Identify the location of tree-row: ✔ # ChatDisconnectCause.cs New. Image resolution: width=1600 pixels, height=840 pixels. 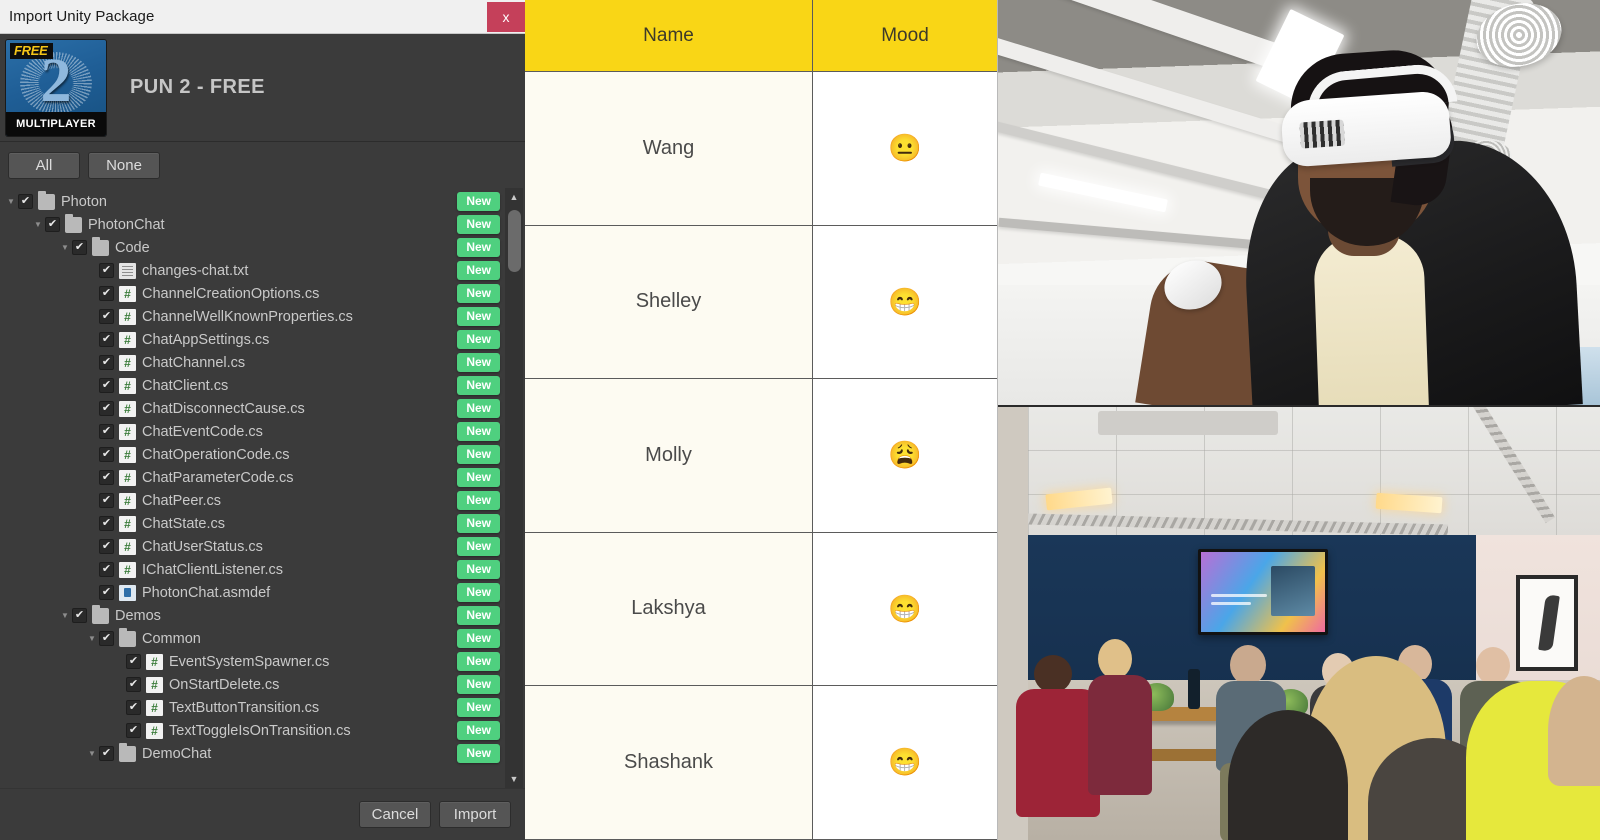
(262, 408).